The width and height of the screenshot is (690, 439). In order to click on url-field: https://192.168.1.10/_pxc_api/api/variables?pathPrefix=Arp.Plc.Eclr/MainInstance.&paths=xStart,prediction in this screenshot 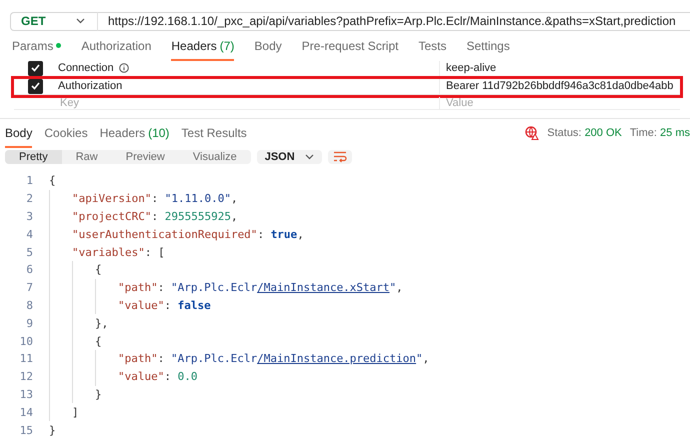, I will do `click(394, 21)`.